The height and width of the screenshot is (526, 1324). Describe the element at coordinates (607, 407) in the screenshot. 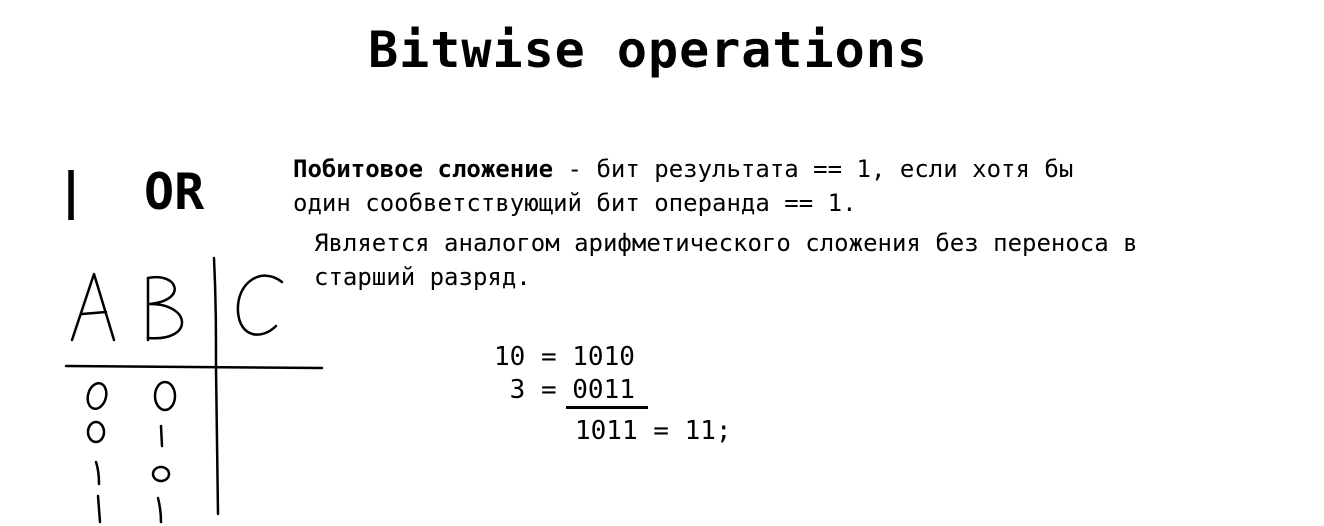

I see `example-sum-rule` at that location.